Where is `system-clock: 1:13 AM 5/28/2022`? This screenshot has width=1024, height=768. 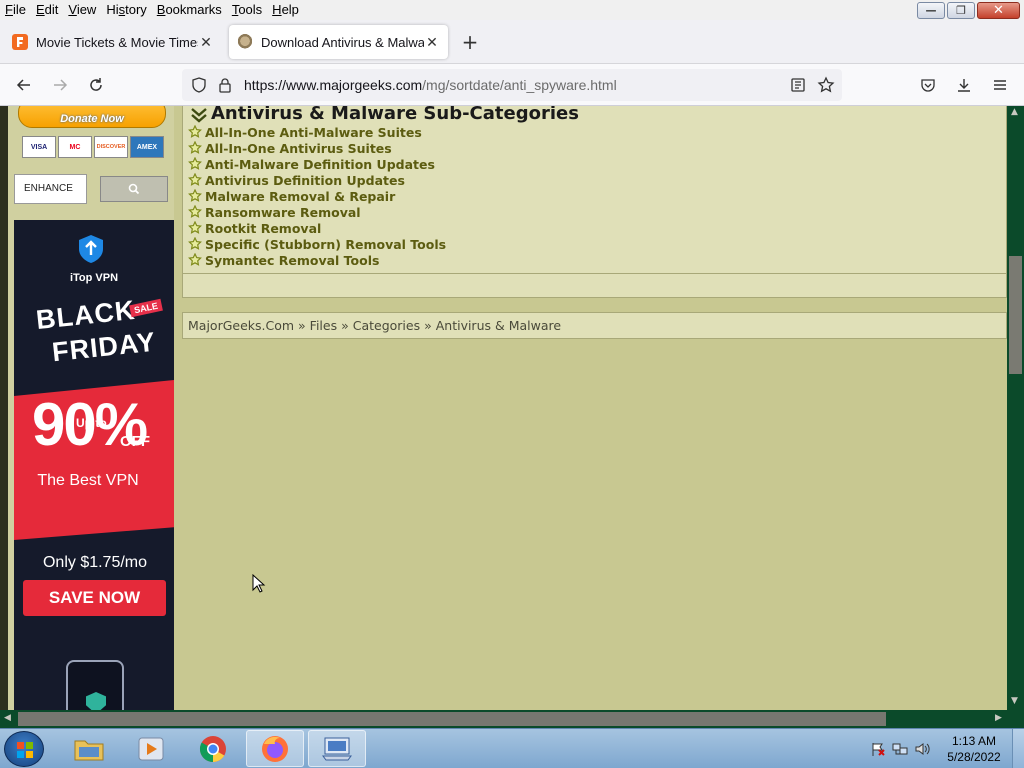
system-clock: 1:13 AM 5/28/2022 is located at coordinates (974, 749).